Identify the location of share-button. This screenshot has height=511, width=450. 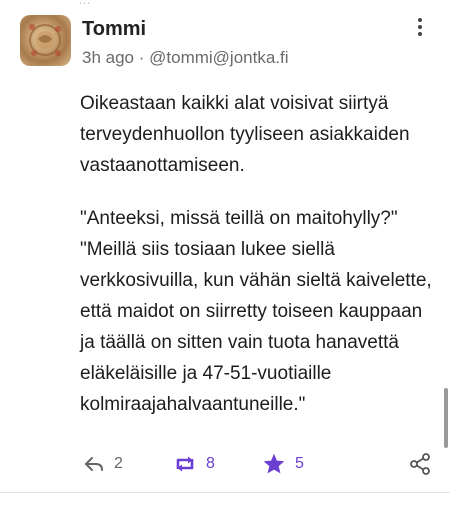
(420, 464).